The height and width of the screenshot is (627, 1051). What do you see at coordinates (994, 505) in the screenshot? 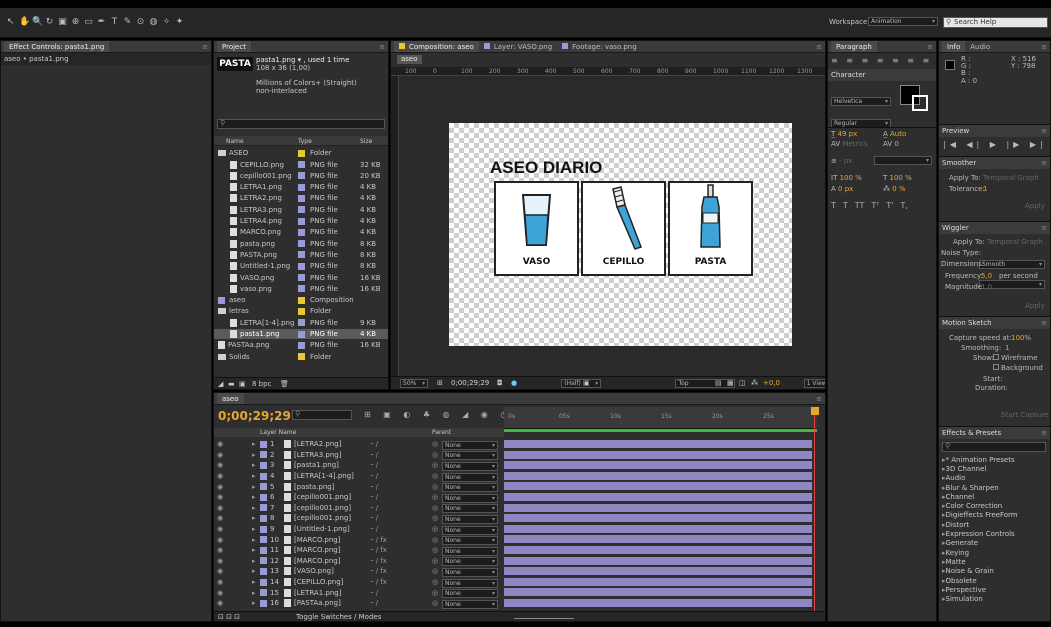
I see `effect-category: ▸ Color Correction` at bounding box center [994, 505].